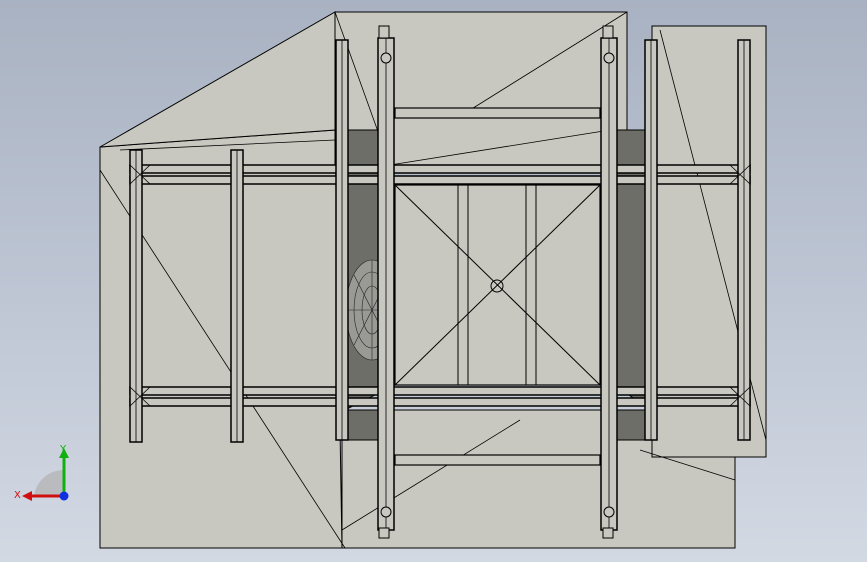 Image resolution: width=867 pixels, height=562 pixels. I want to click on bottom-crossbar, so click(497, 460).